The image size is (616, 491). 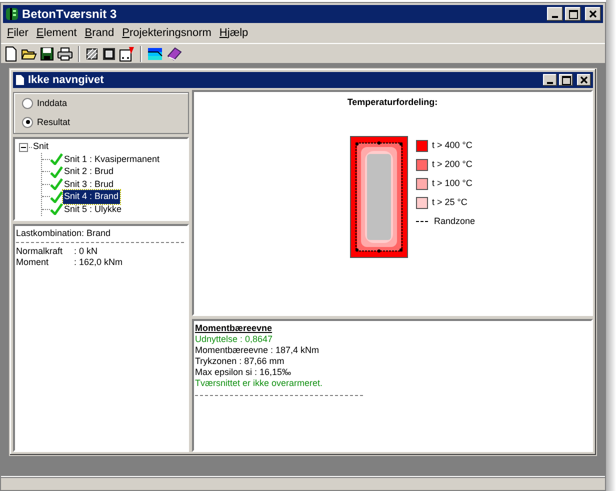 I want to click on collapse-toggle, so click(x=23, y=147).